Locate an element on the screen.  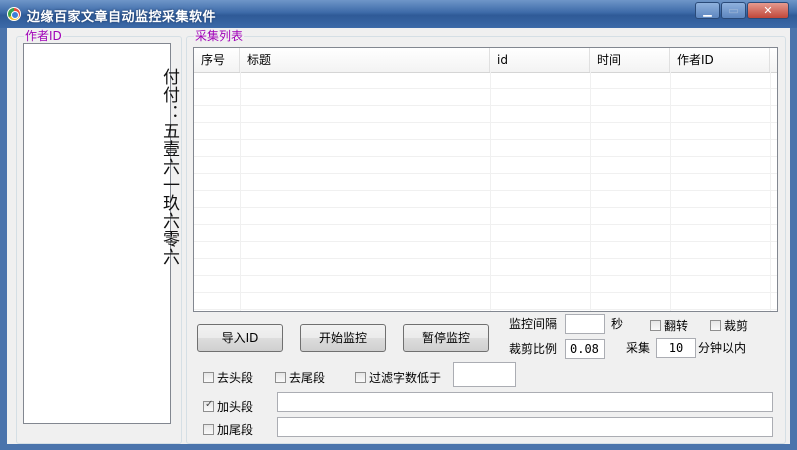
column-header-title: 标题 is located at coordinates (365, 60).